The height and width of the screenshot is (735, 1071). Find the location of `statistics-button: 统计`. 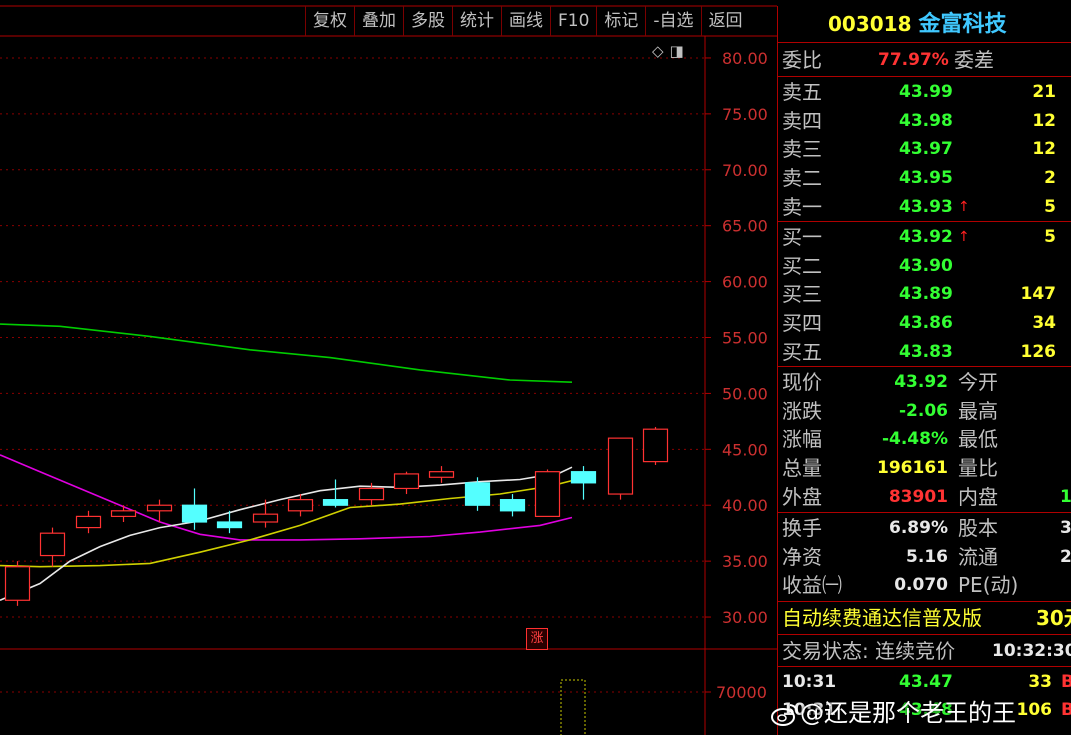

statistics-button: 统计 is located at coordinates (476, 21).